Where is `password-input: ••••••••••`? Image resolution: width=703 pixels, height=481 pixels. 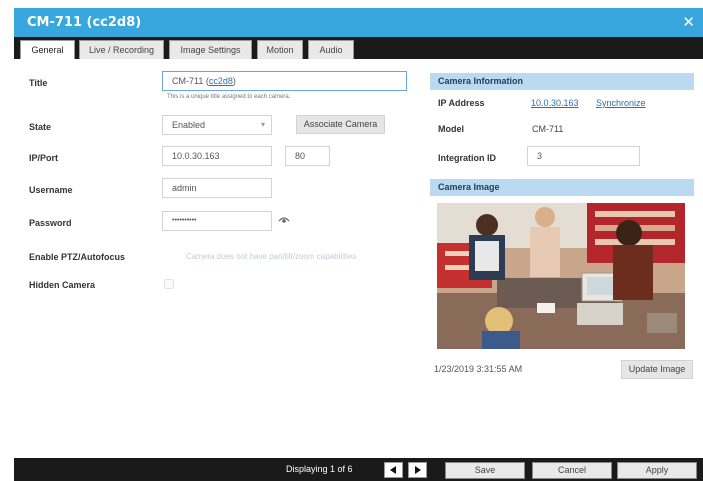 password-input: •••••••••• is located at coordinates (217, 221).